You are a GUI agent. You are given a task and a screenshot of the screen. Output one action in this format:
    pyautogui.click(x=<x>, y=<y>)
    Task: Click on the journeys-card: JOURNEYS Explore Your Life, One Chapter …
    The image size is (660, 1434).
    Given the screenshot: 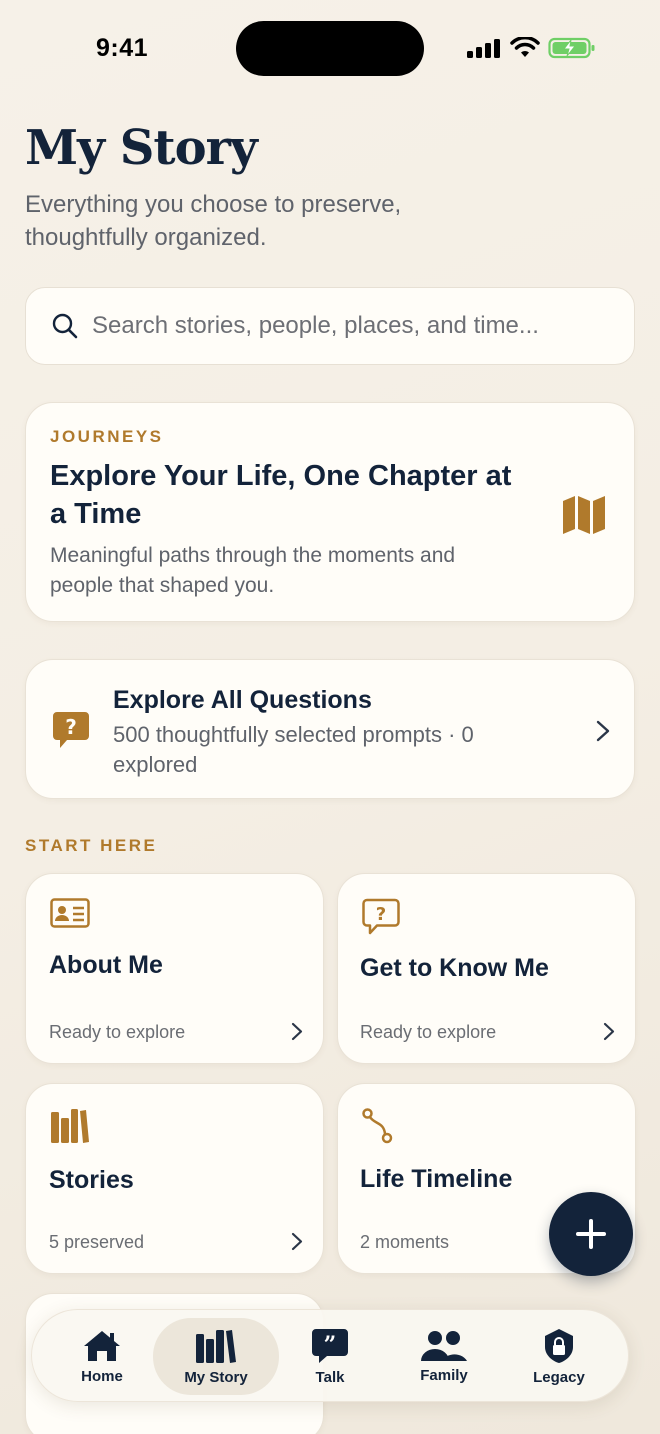 What is the action you would take?
    pyautogui.click(x=330, y=512)
    